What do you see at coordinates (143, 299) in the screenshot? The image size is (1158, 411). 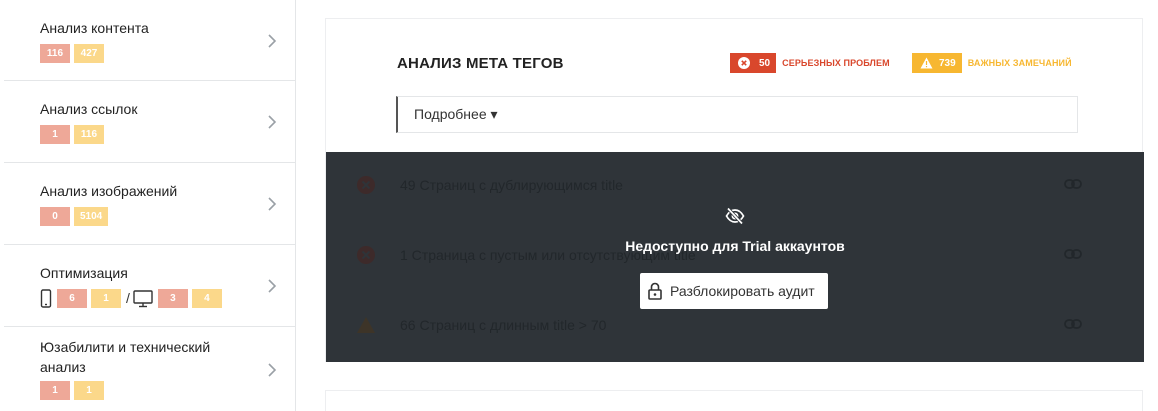 I see `desktop-icon` at bounding box center [143, 299].